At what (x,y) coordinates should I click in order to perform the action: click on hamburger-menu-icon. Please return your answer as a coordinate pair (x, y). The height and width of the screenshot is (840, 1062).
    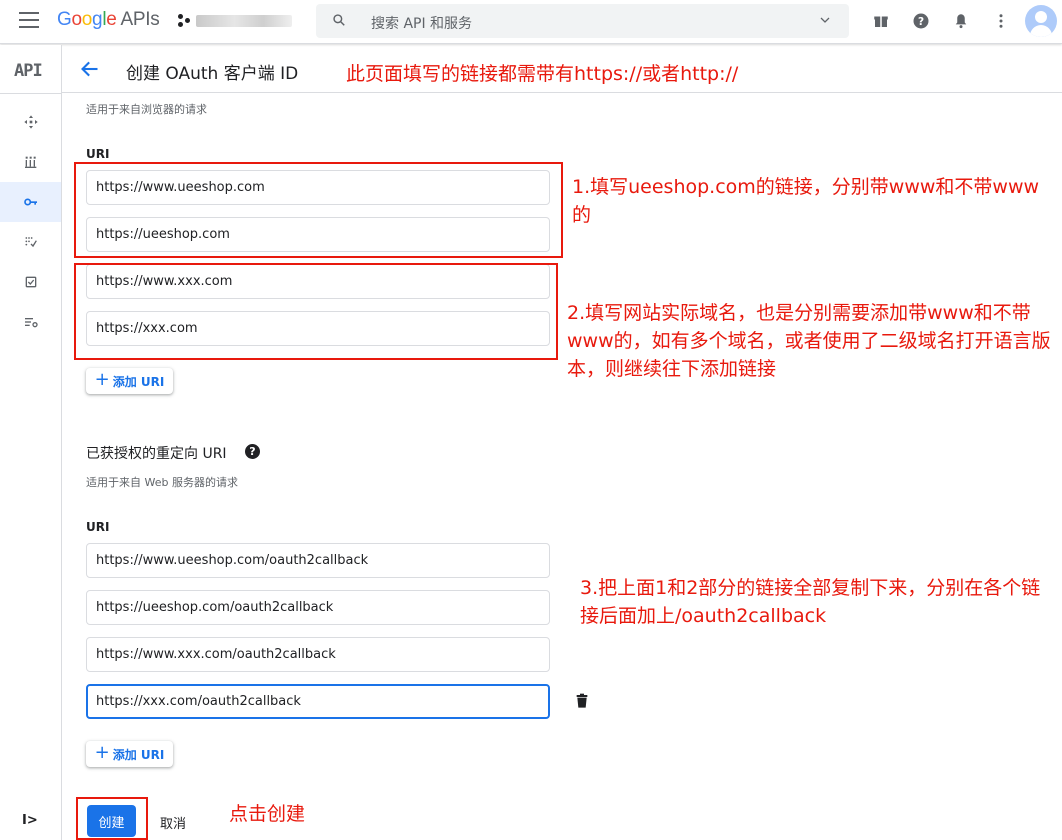
    Looking at the image, I should click on (29, 20).